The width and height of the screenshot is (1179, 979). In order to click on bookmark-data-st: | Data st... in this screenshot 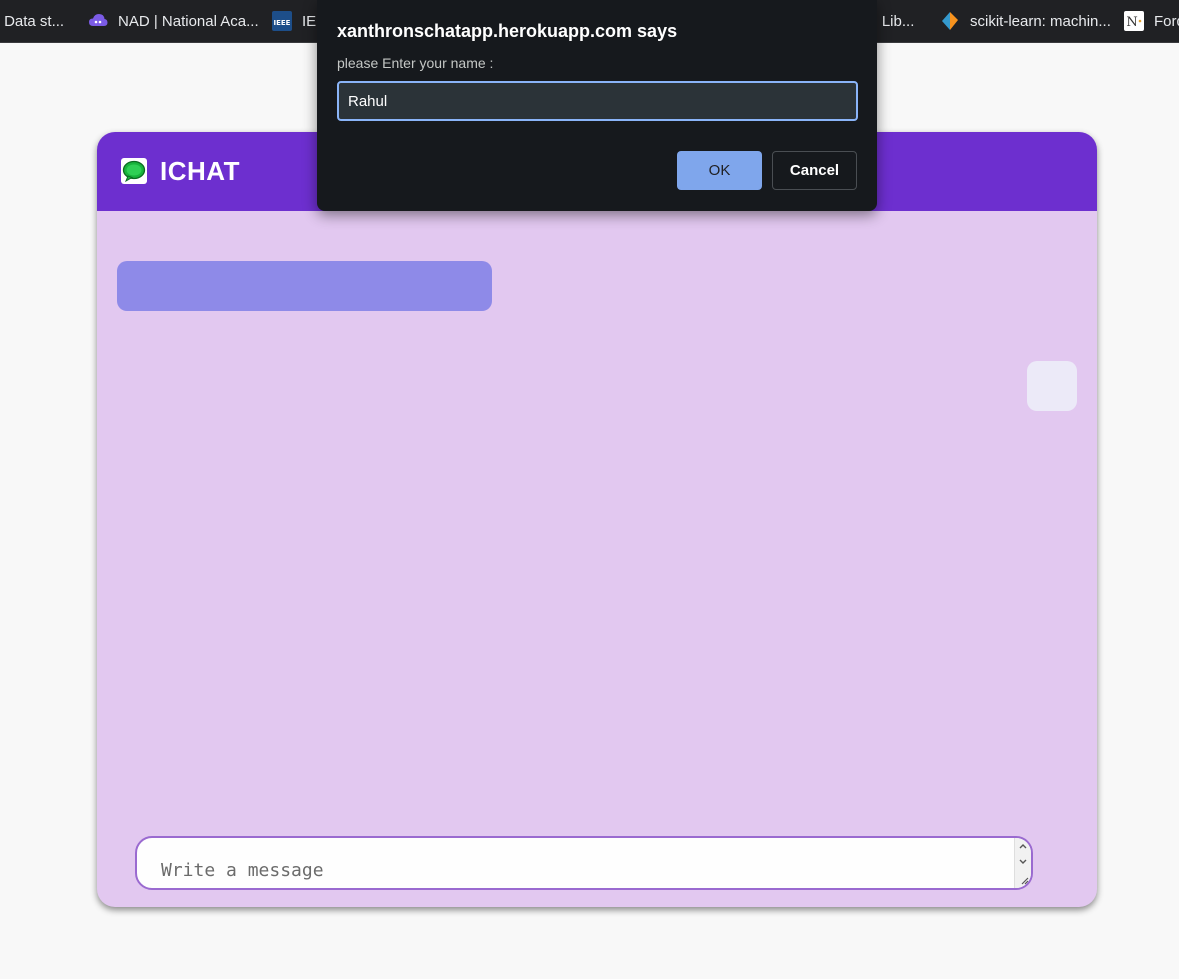, I will do `click(32, 21)`.